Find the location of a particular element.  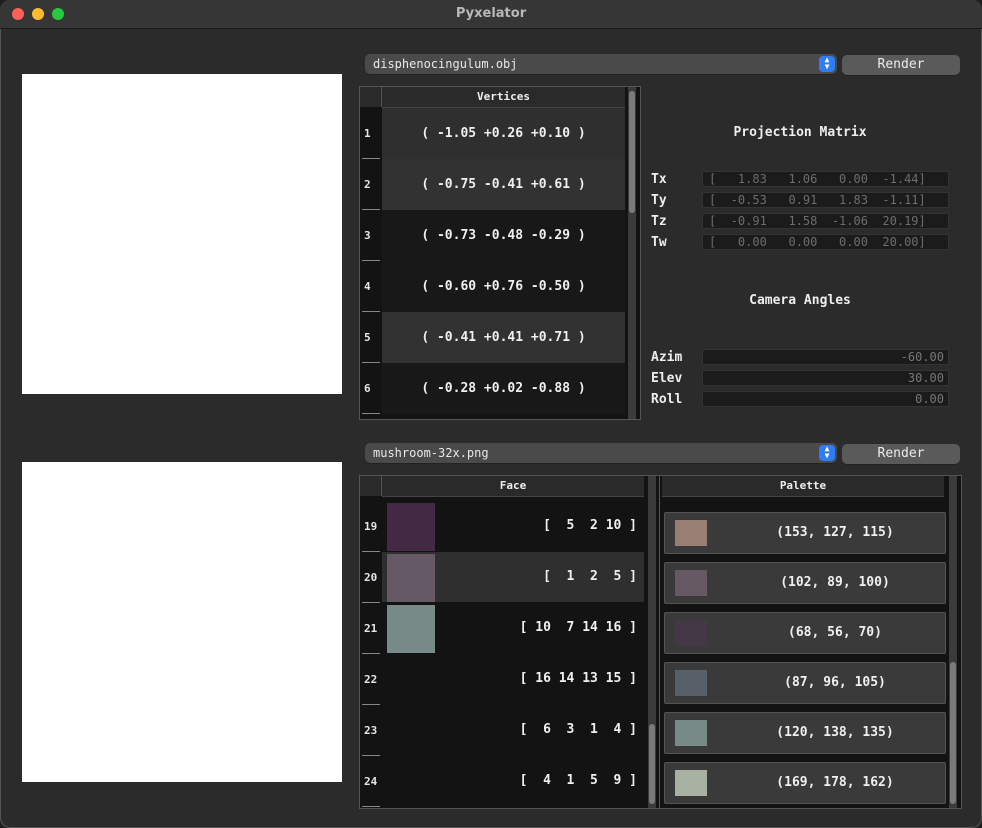

palette-entry: (153, 127, 115) is located at coordinates (805, 533).